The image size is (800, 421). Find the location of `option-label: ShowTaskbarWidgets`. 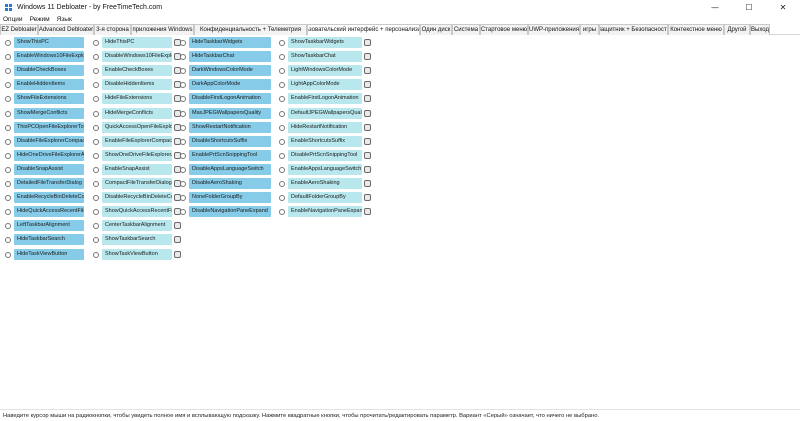

option-label: ShowTaskbarWidgets is located at coordinates (325, 42).